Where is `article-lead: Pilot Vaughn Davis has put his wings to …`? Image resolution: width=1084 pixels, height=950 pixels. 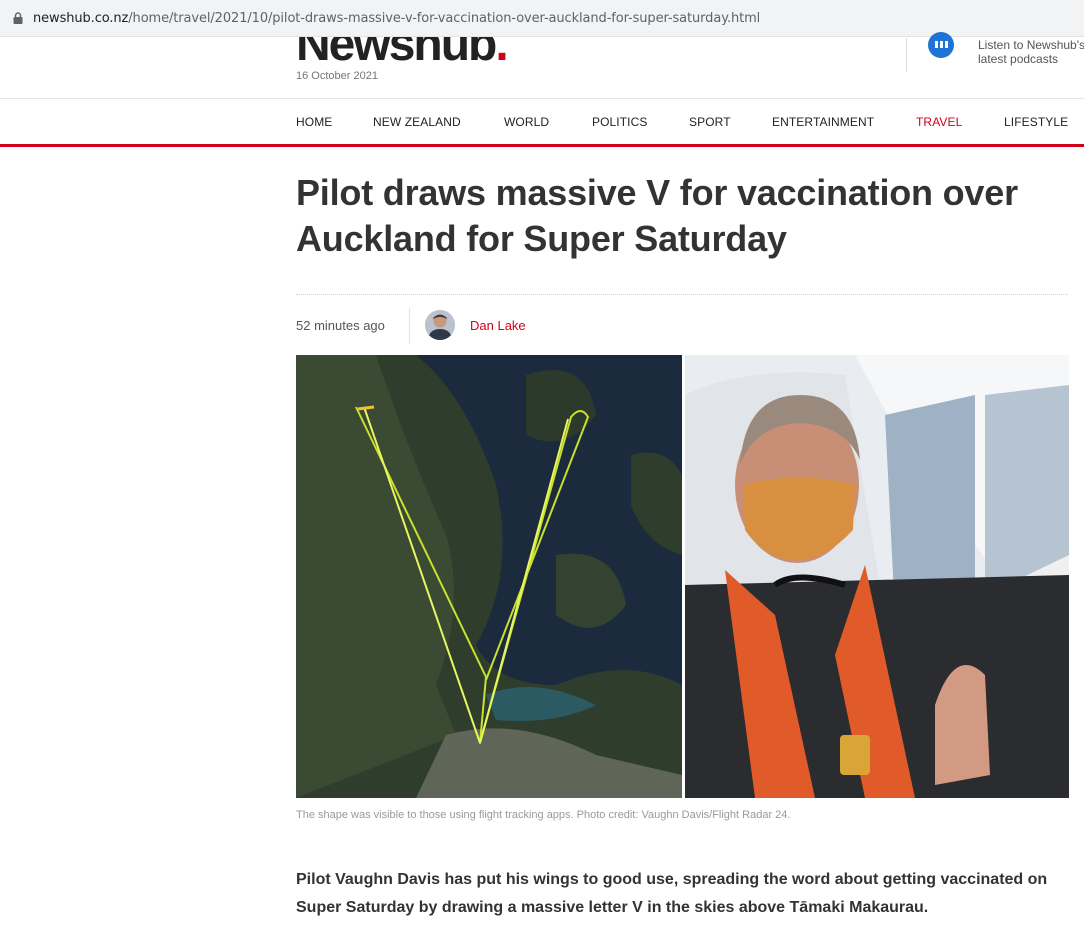 article-lead: Pilot Vaughn Davis has put his wings to … is located at coordinates (672, 893).